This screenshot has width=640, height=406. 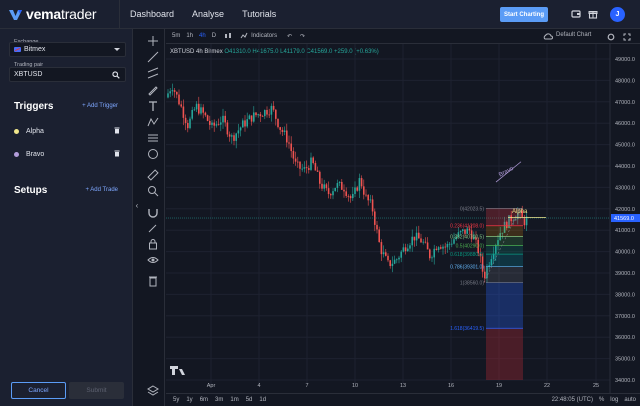 What do you see at coordinates (153, 260) in the screenshot?
I see `eye-icon` at bounding box center [153, 260].